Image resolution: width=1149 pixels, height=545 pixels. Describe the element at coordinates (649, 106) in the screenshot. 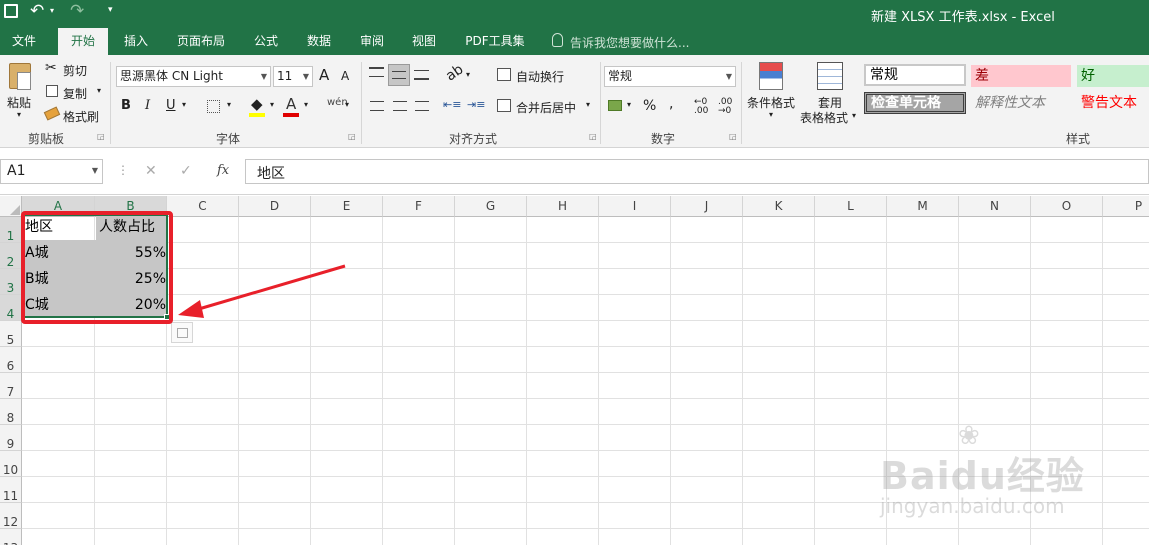

I see `percent-style-button: %` at that location.